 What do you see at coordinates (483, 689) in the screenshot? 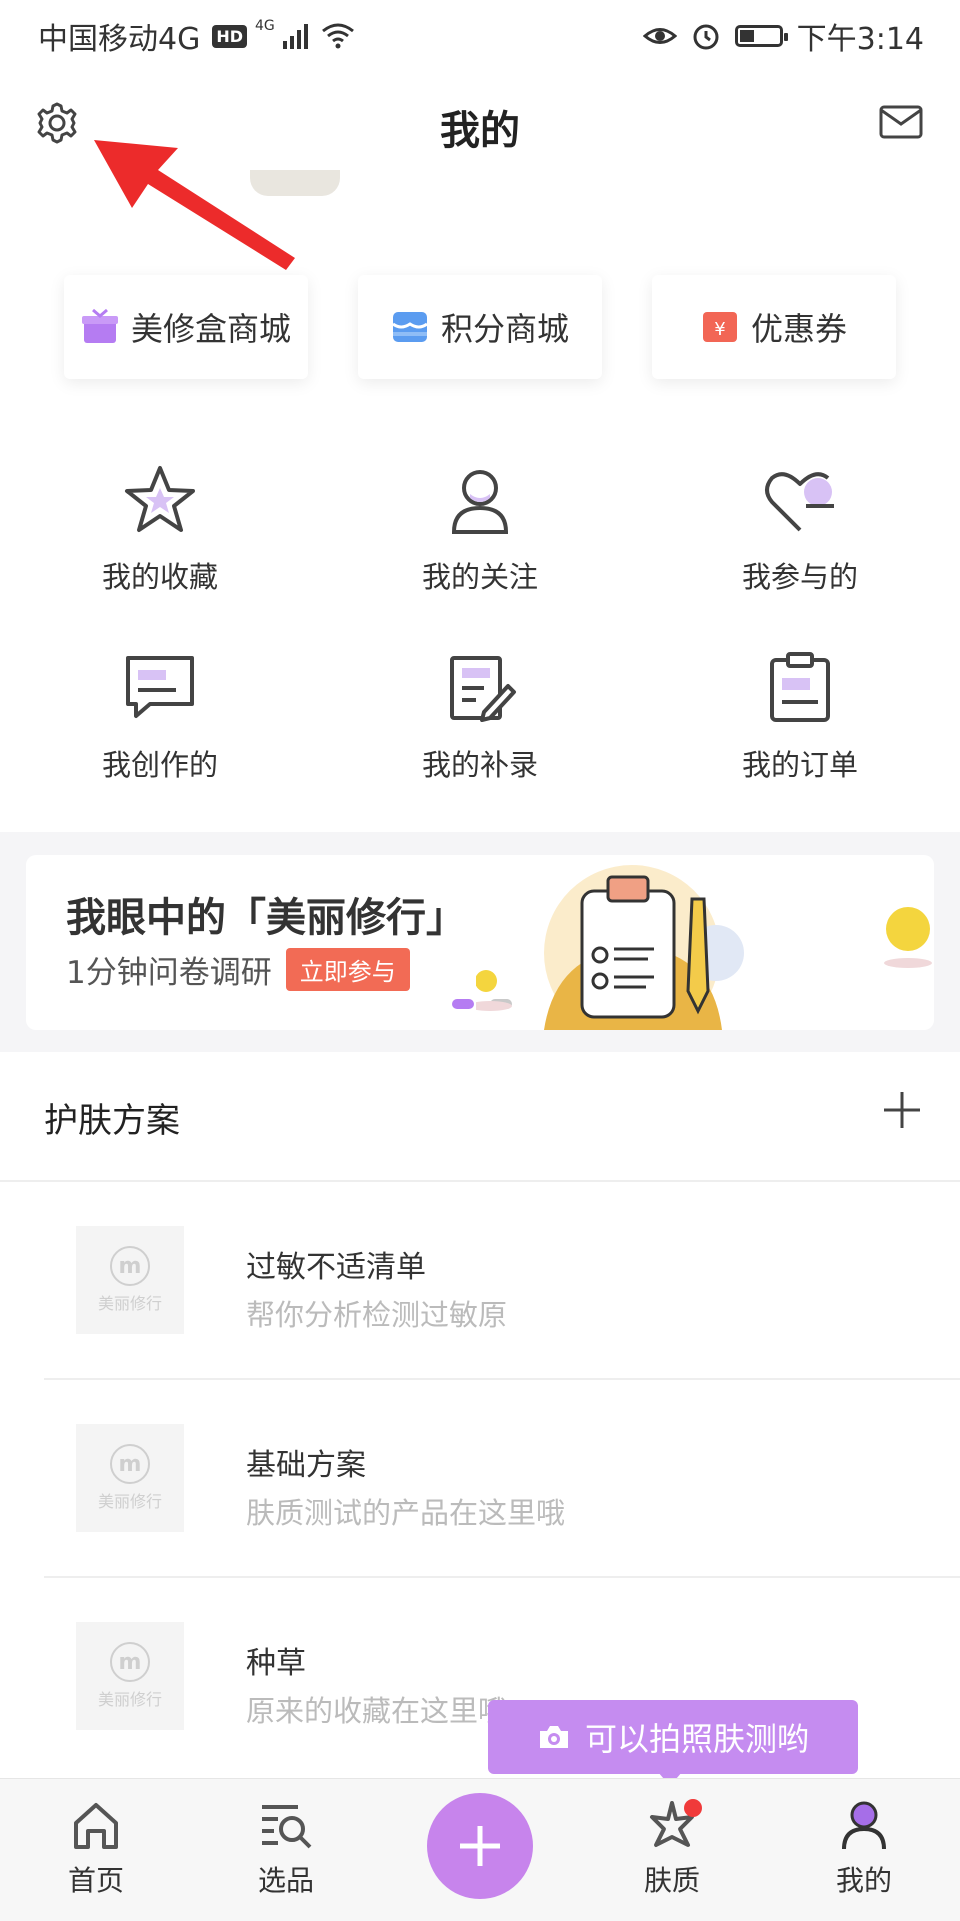
I see `edit-note-icon` at bounding box center [483, 689].